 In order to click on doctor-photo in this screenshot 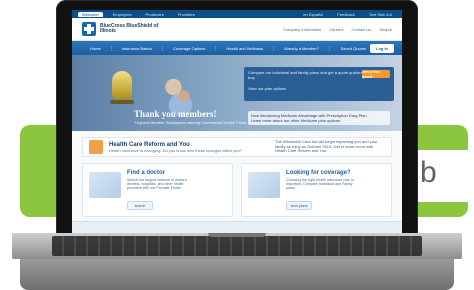, I will do `click(105, 185)`.